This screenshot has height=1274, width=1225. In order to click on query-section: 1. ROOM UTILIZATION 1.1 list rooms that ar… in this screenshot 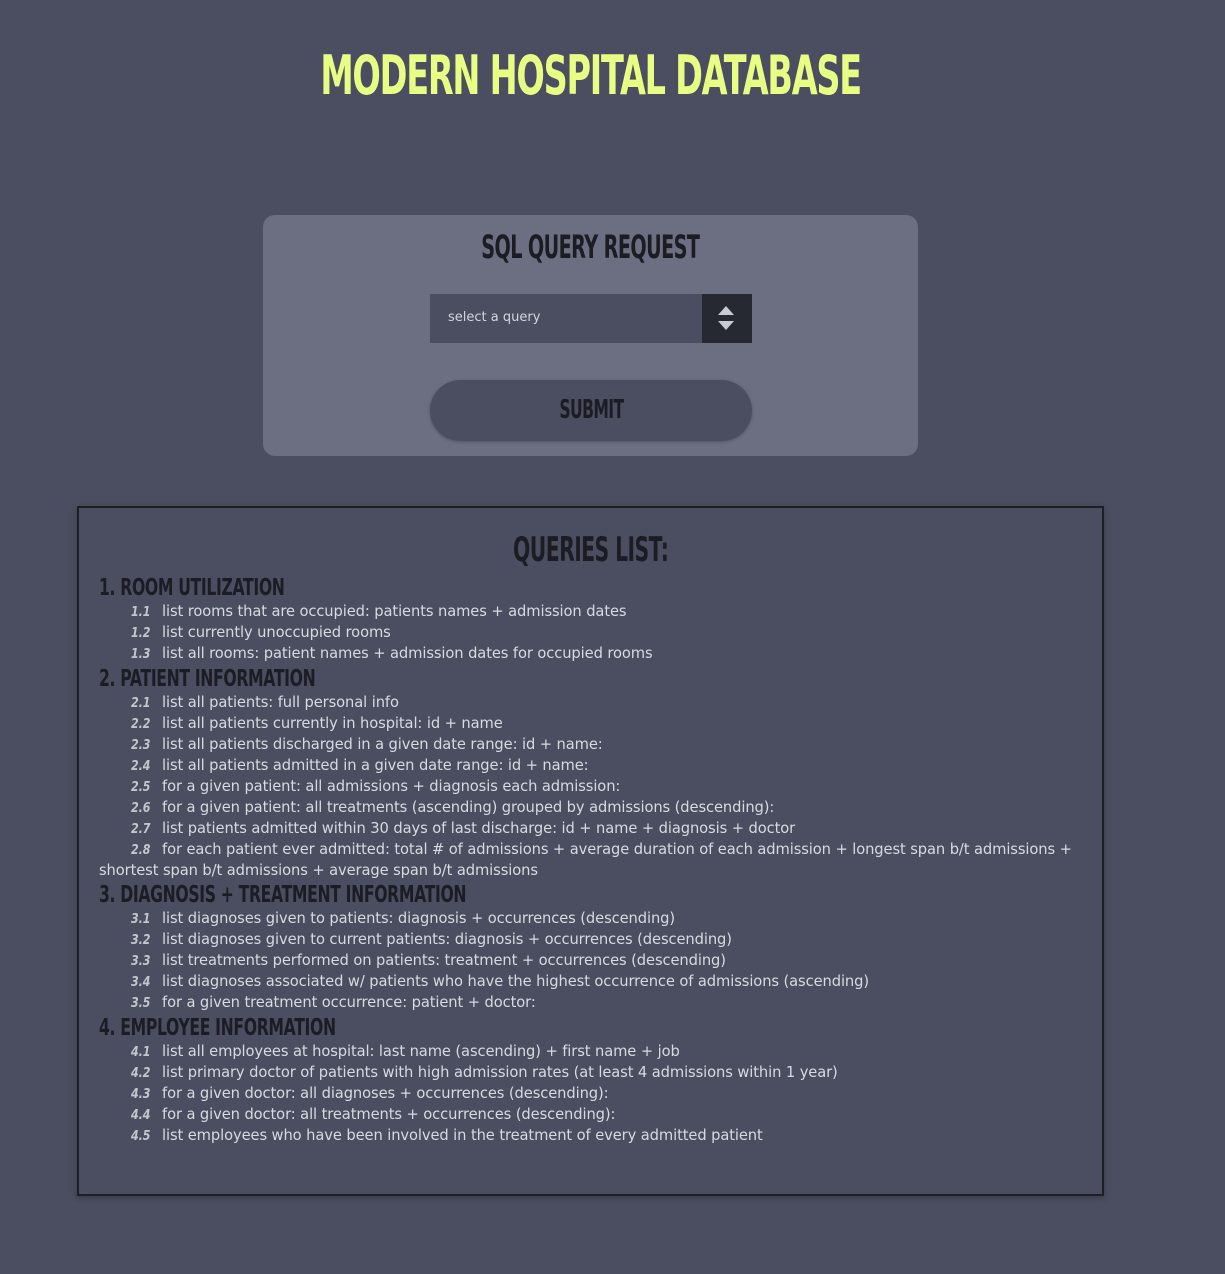, I will do `click(591, 619)`.